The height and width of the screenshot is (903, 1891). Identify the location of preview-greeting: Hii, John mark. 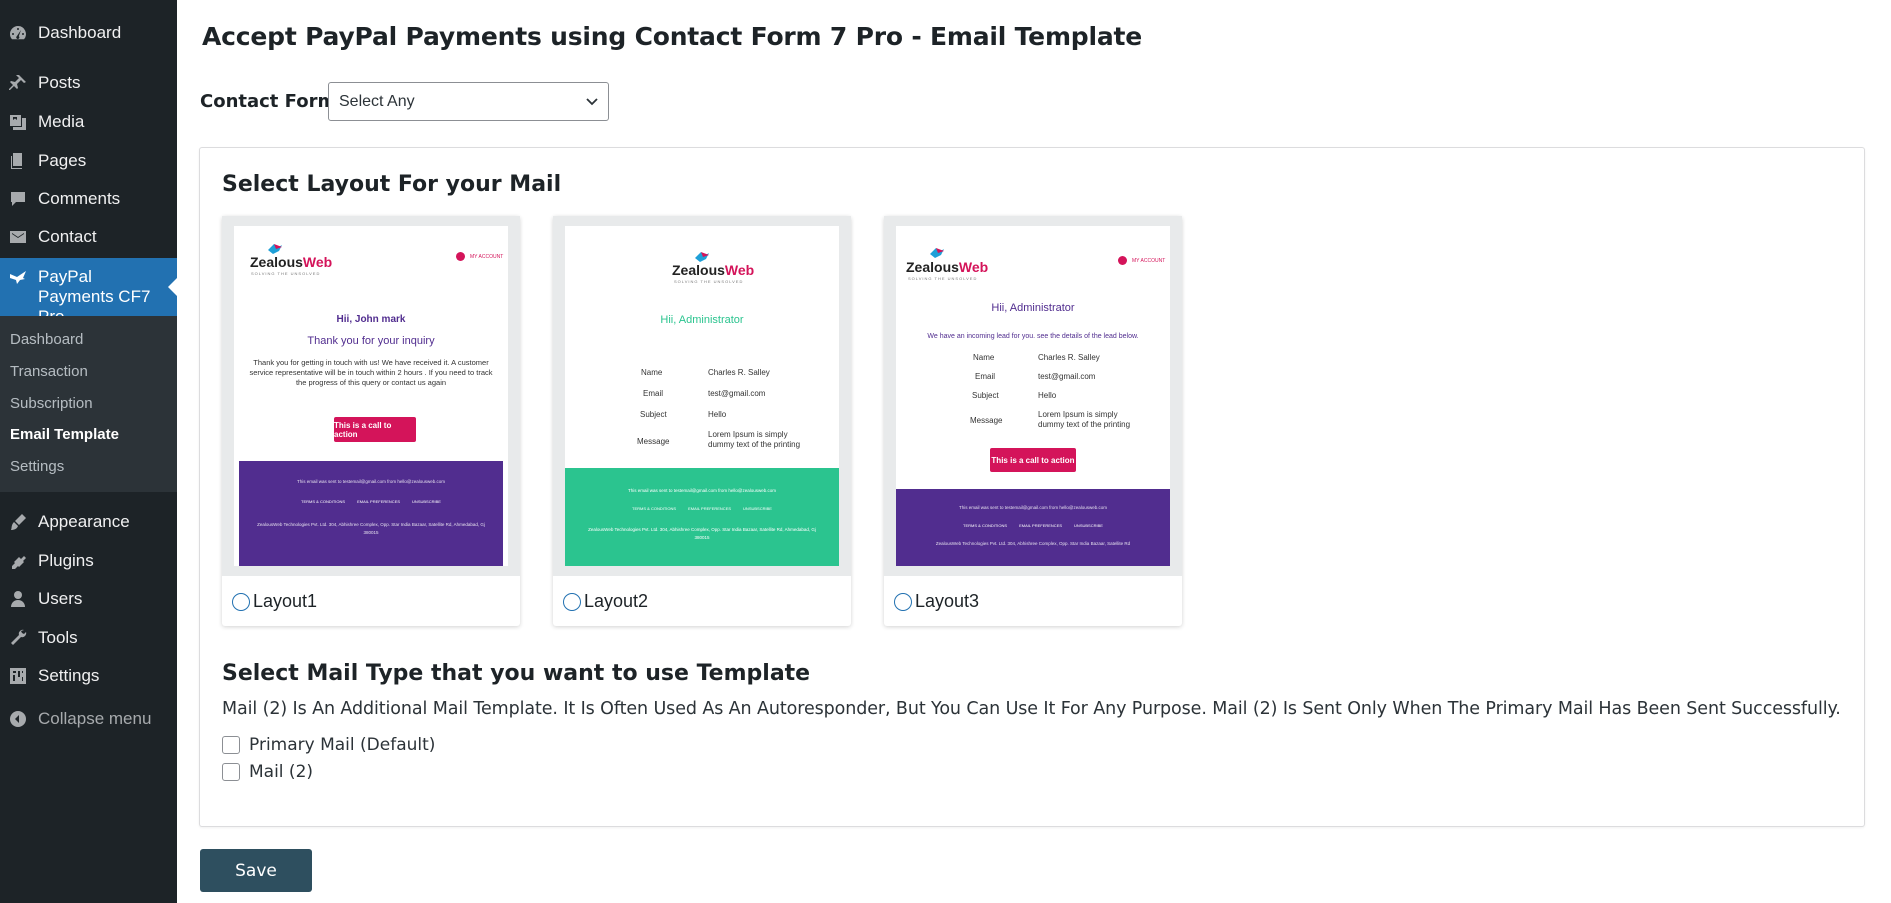
(371, 319).